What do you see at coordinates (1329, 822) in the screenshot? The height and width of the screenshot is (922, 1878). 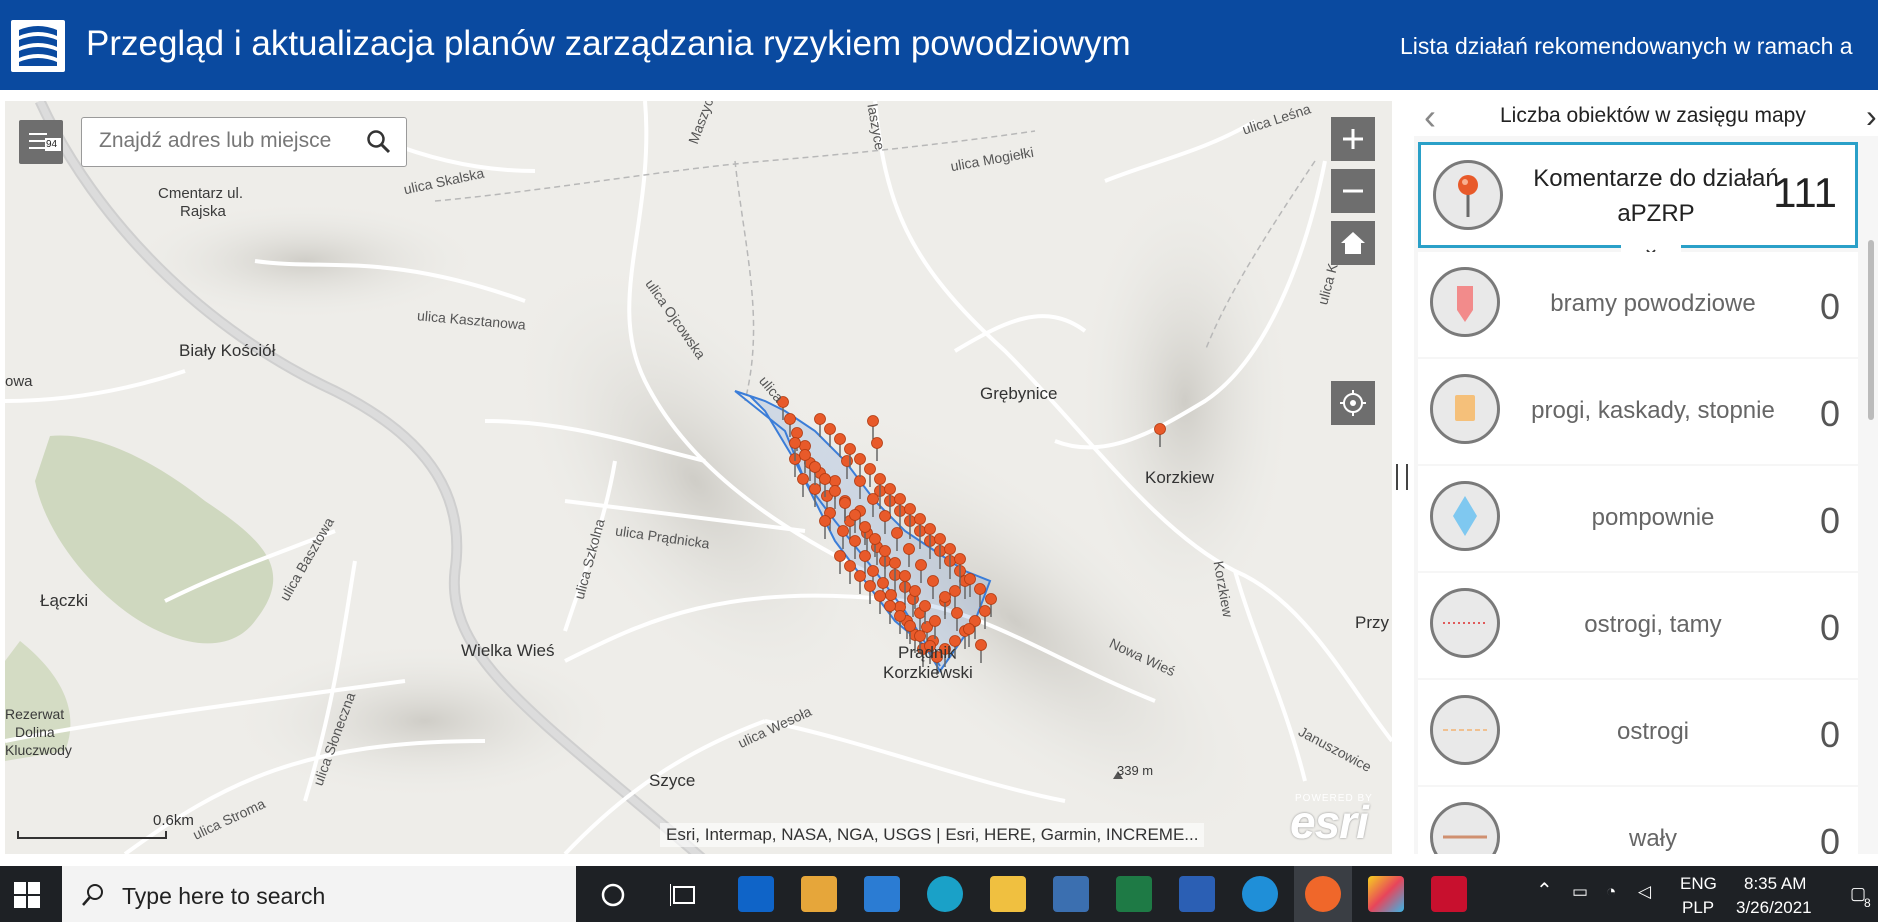 I see `esri-logo: esri` at bounding box center [1329, 822].